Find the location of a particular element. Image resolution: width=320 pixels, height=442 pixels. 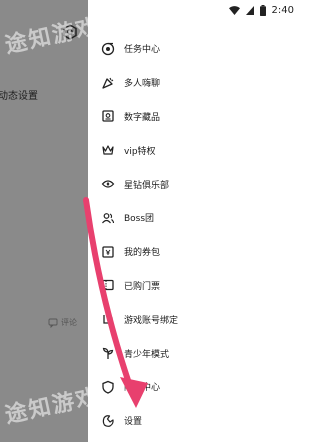

diamond-icon is located at coordinates (108, 184).